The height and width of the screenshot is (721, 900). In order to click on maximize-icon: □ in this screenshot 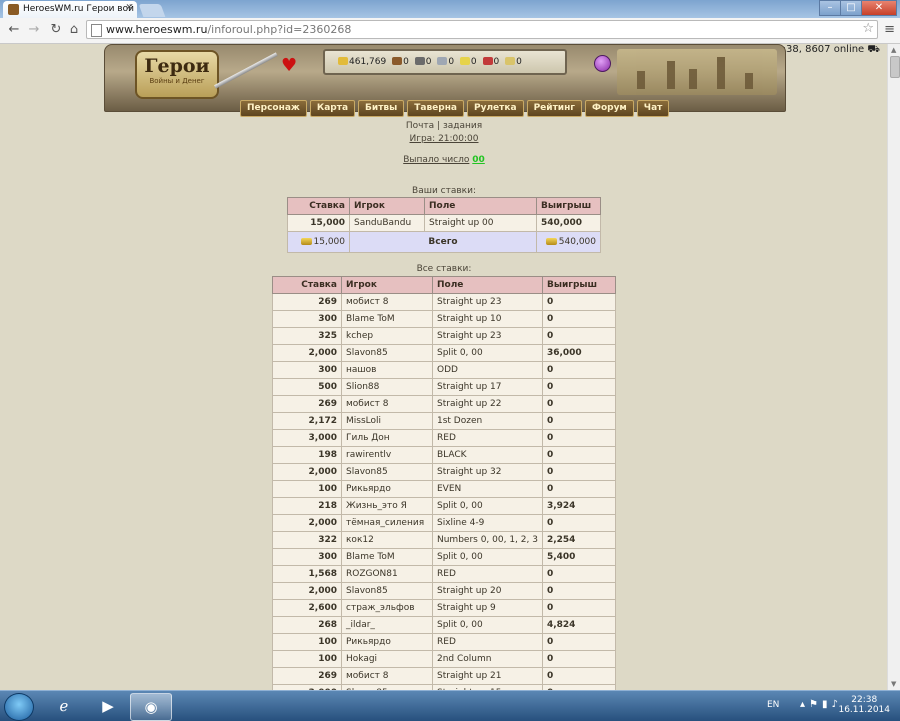, I will do `click(851, 8)`.